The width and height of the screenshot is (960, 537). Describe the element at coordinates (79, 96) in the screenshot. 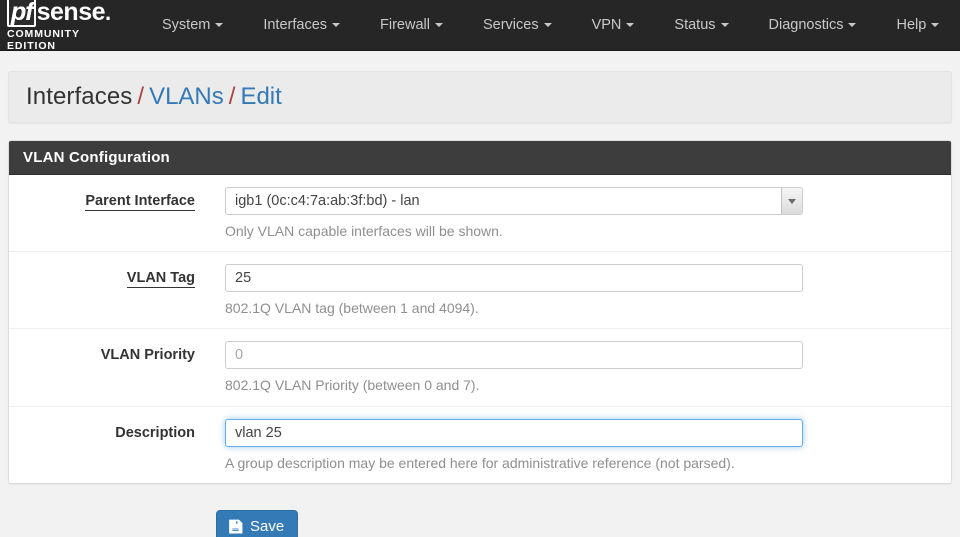

I see `breadcrumb-root: Interfaces` at that location.